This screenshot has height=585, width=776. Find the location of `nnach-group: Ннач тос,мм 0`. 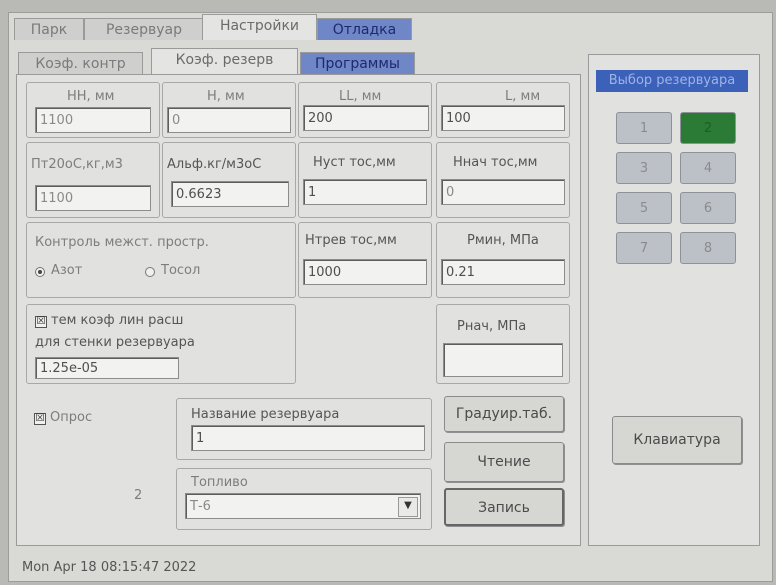

nnach-group: Ннач тос,мм 0 is located at coordinates (503, 180).